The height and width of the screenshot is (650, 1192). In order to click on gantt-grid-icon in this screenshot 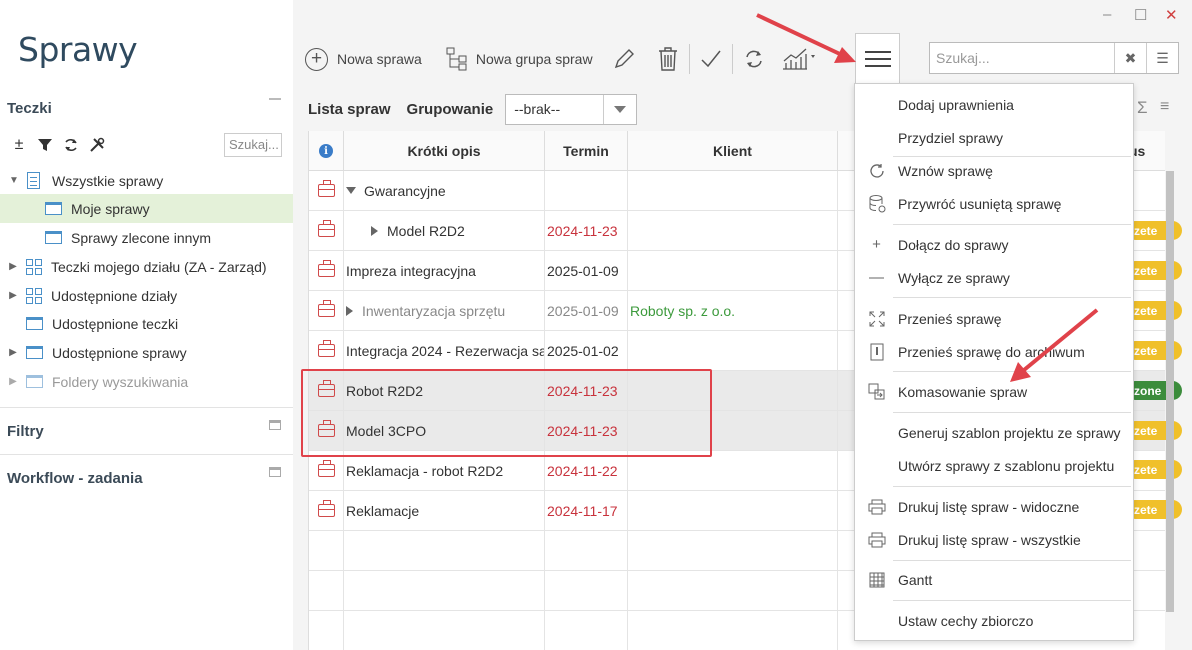, I will do `click(876, 580)`.